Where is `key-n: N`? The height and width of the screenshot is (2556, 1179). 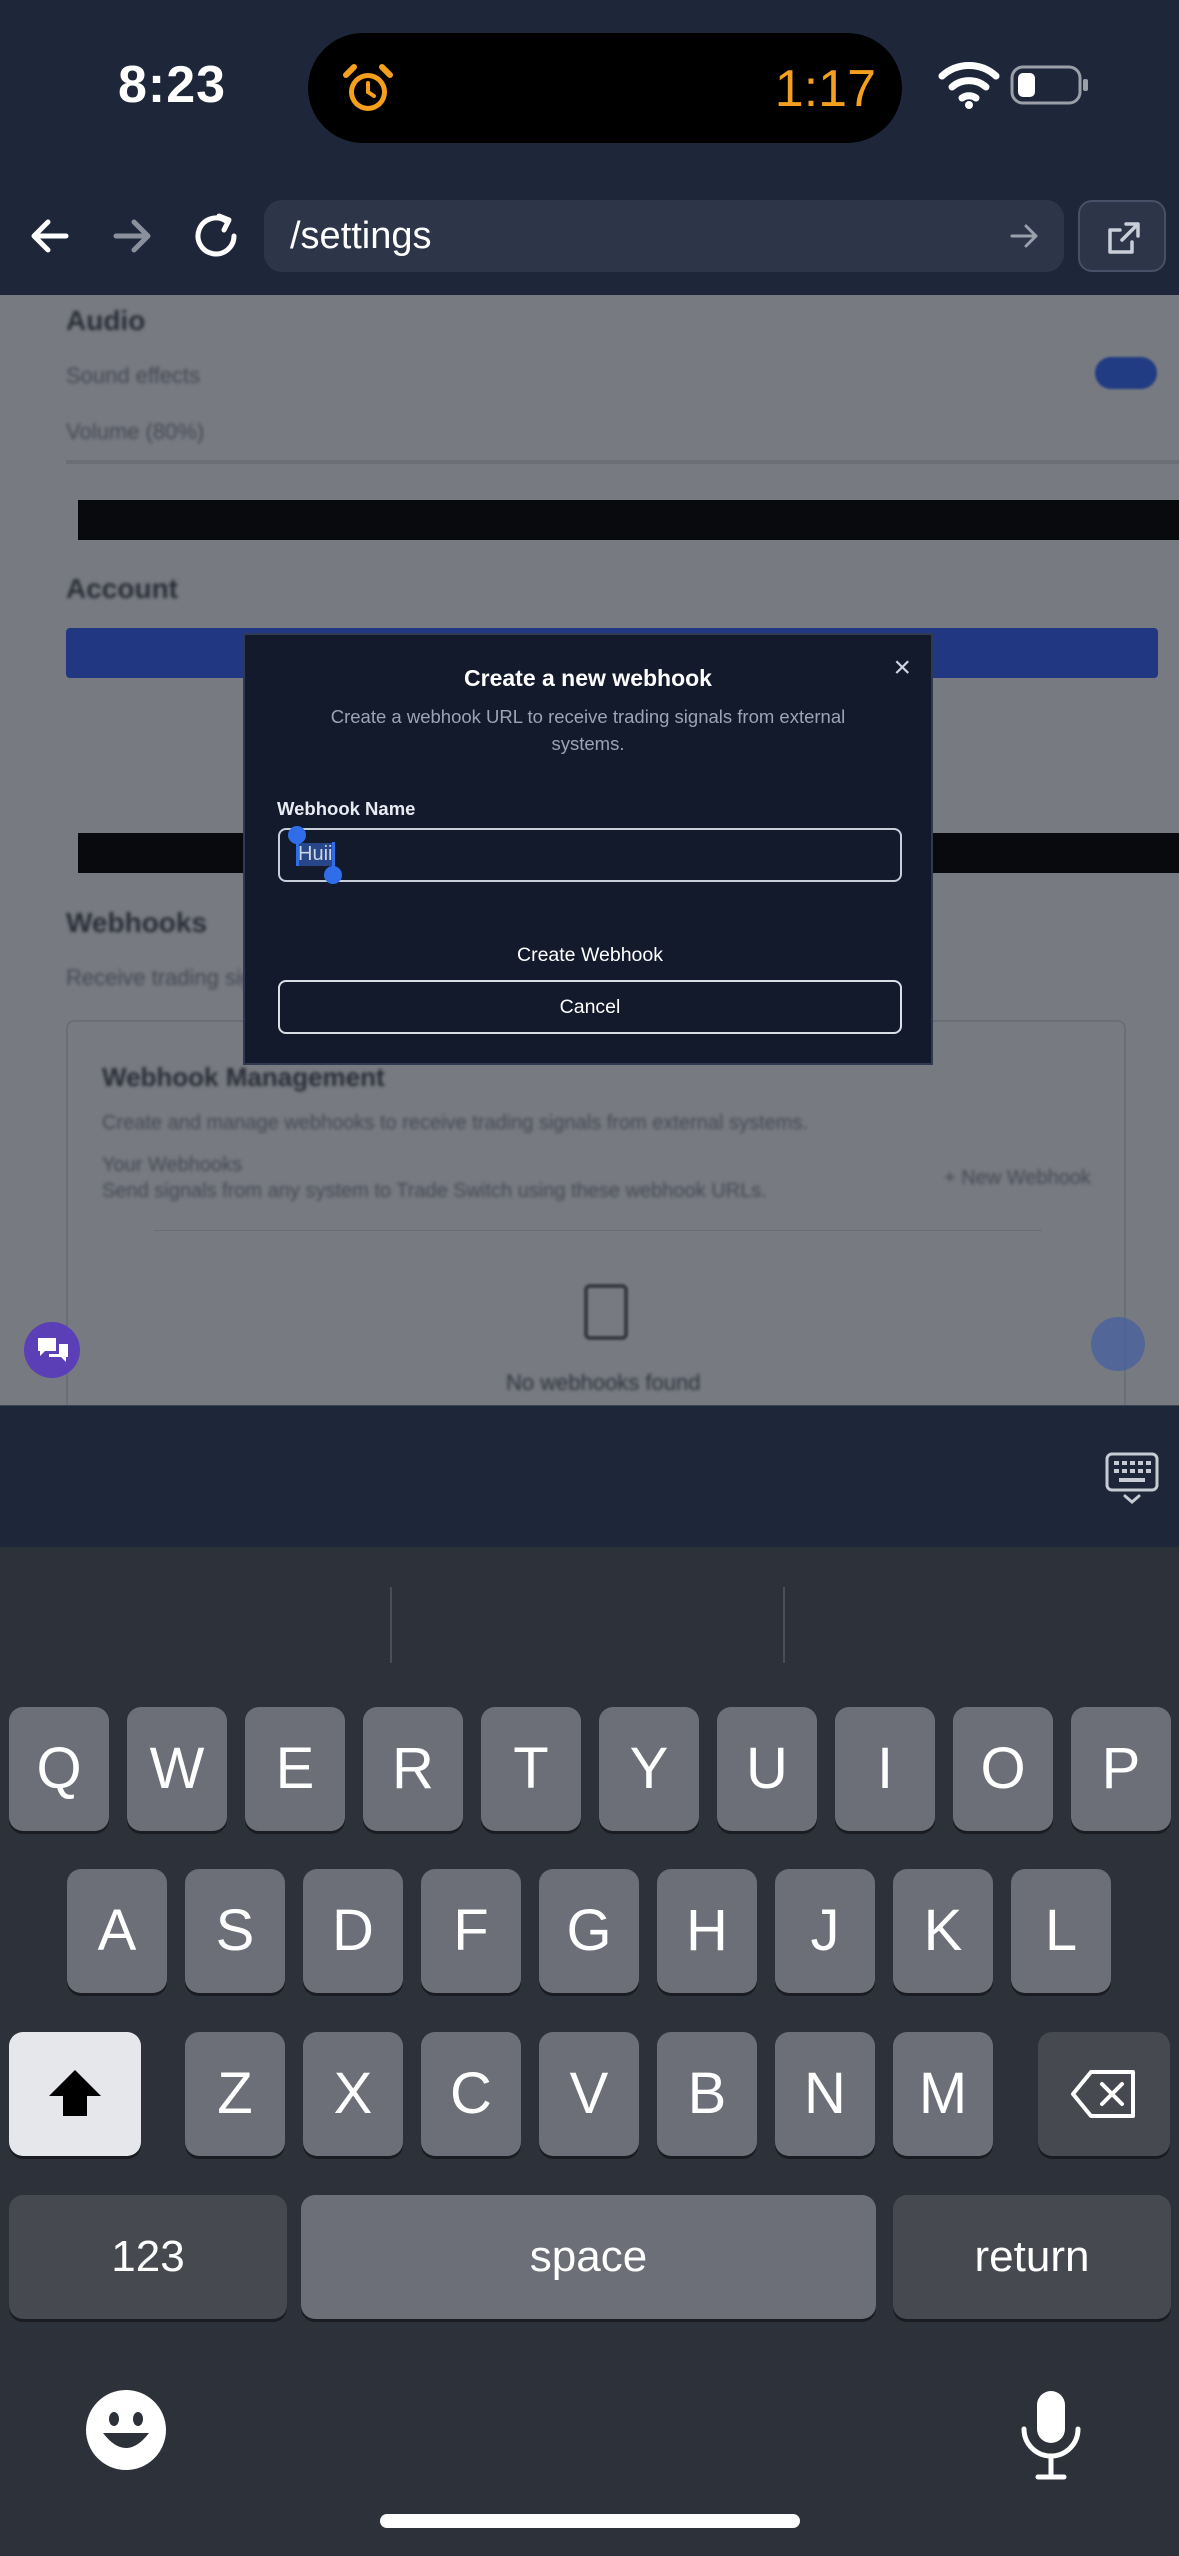 key-n: N is located at coordinates (825, 2094).